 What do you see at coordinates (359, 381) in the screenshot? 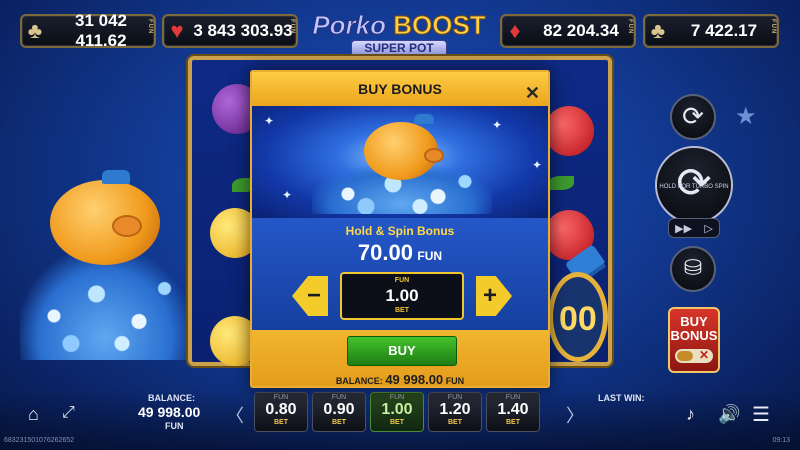
I see `dialog-balance-label: BALANCE:` at bounding box center [359, 381].